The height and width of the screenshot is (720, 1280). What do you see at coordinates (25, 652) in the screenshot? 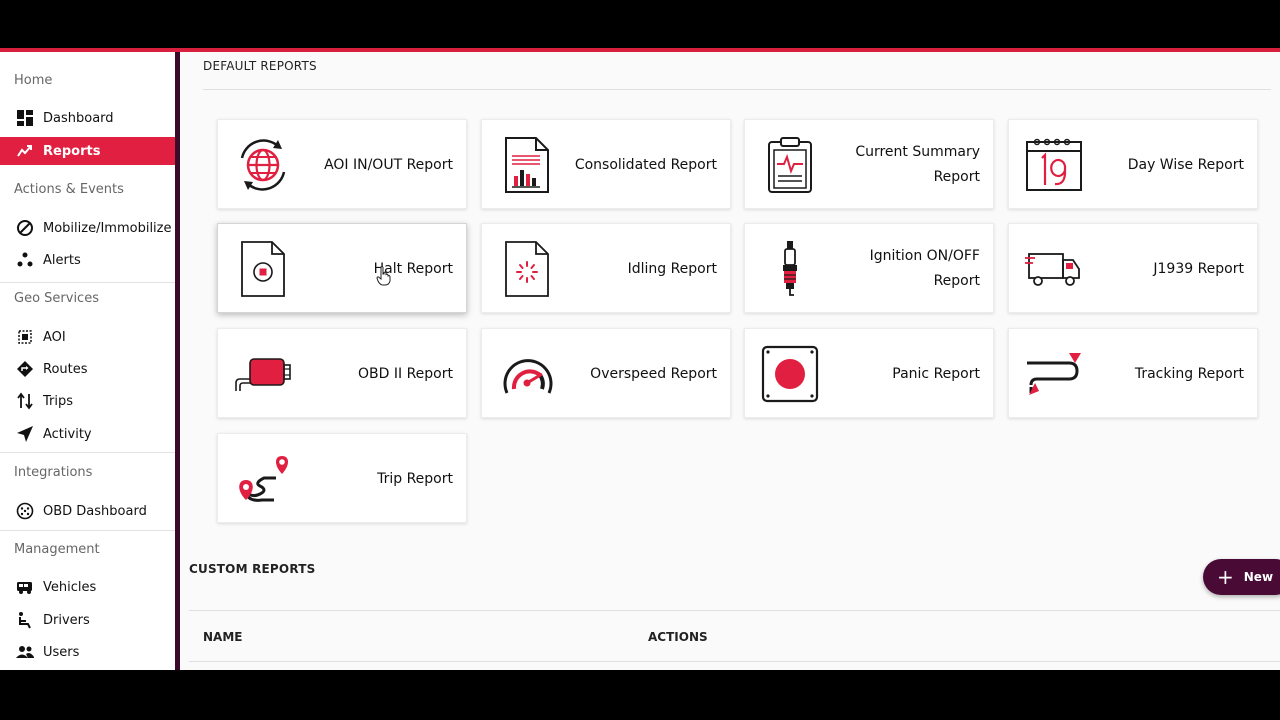
I see `users-icon` at bounding box center [25, 652].